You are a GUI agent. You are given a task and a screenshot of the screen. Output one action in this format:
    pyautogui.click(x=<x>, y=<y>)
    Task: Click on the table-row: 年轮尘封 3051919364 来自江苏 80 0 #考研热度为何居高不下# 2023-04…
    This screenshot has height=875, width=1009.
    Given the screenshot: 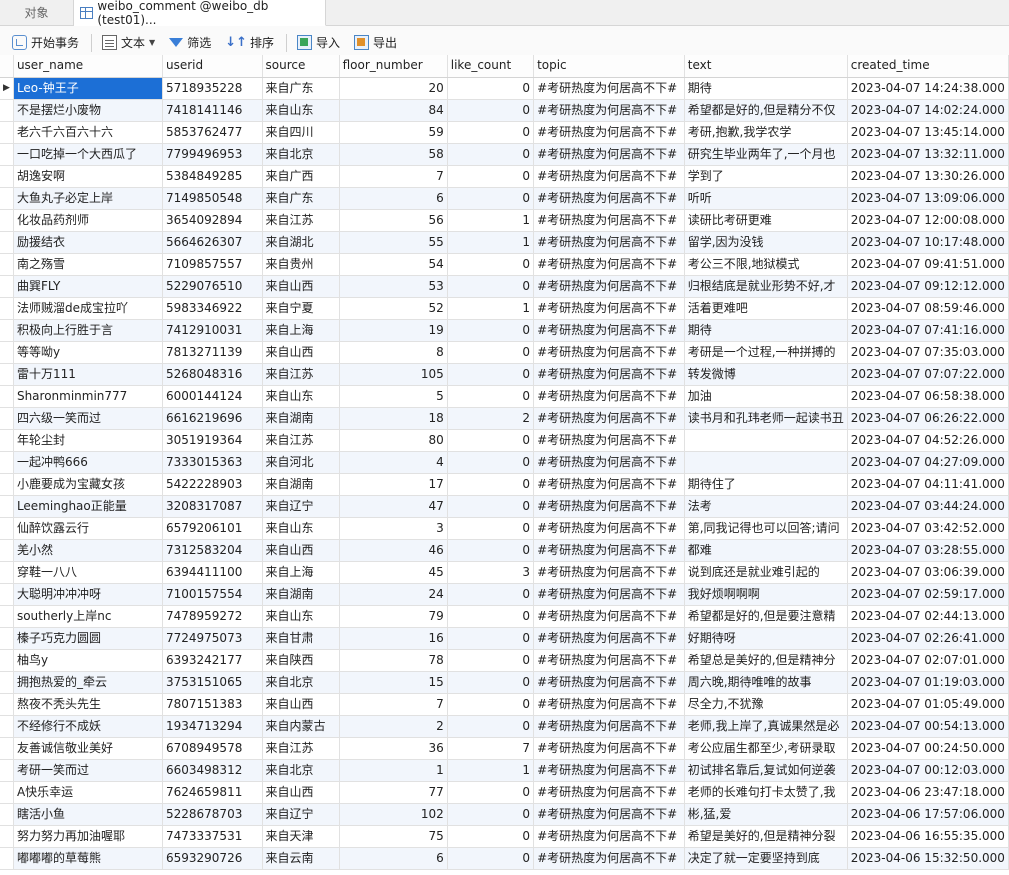 What is the action you would take?
    pyautogui.click(x=504, y=440)
    